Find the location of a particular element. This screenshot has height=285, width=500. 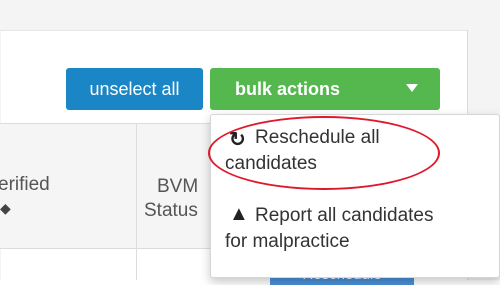

column-header-status-label: Status is located at coordinates (171, 210).